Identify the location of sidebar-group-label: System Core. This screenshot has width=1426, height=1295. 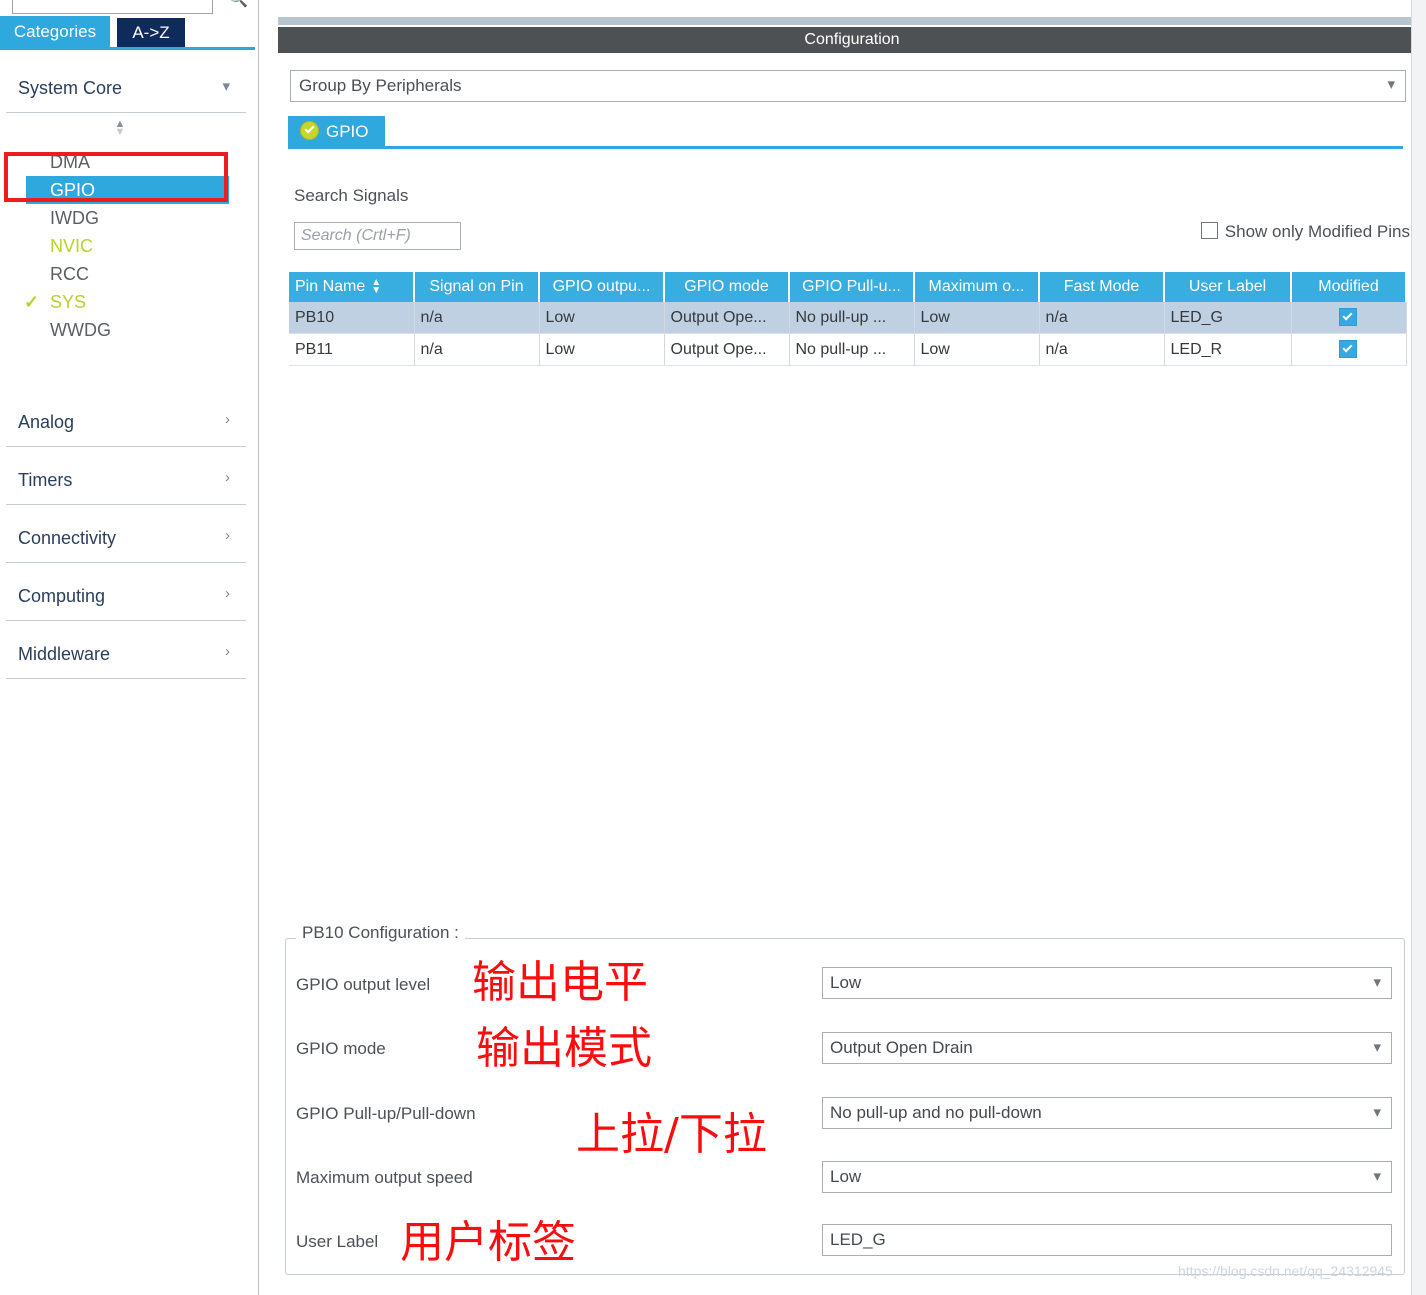
(70, 88).